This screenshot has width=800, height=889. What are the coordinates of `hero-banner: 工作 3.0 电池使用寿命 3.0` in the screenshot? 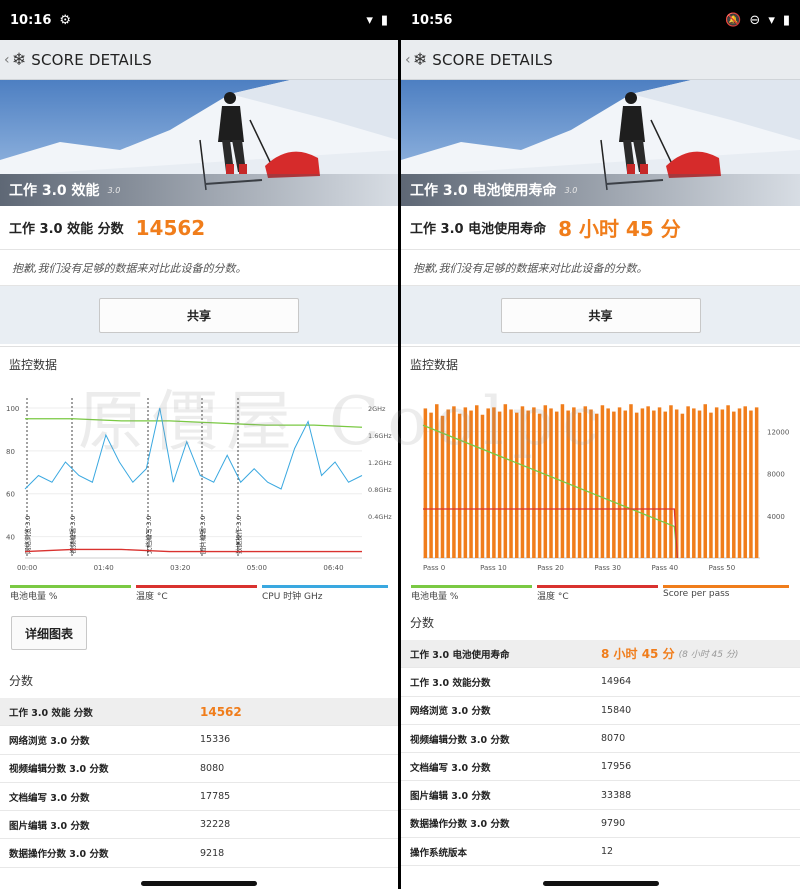 It's located at (600, 143).